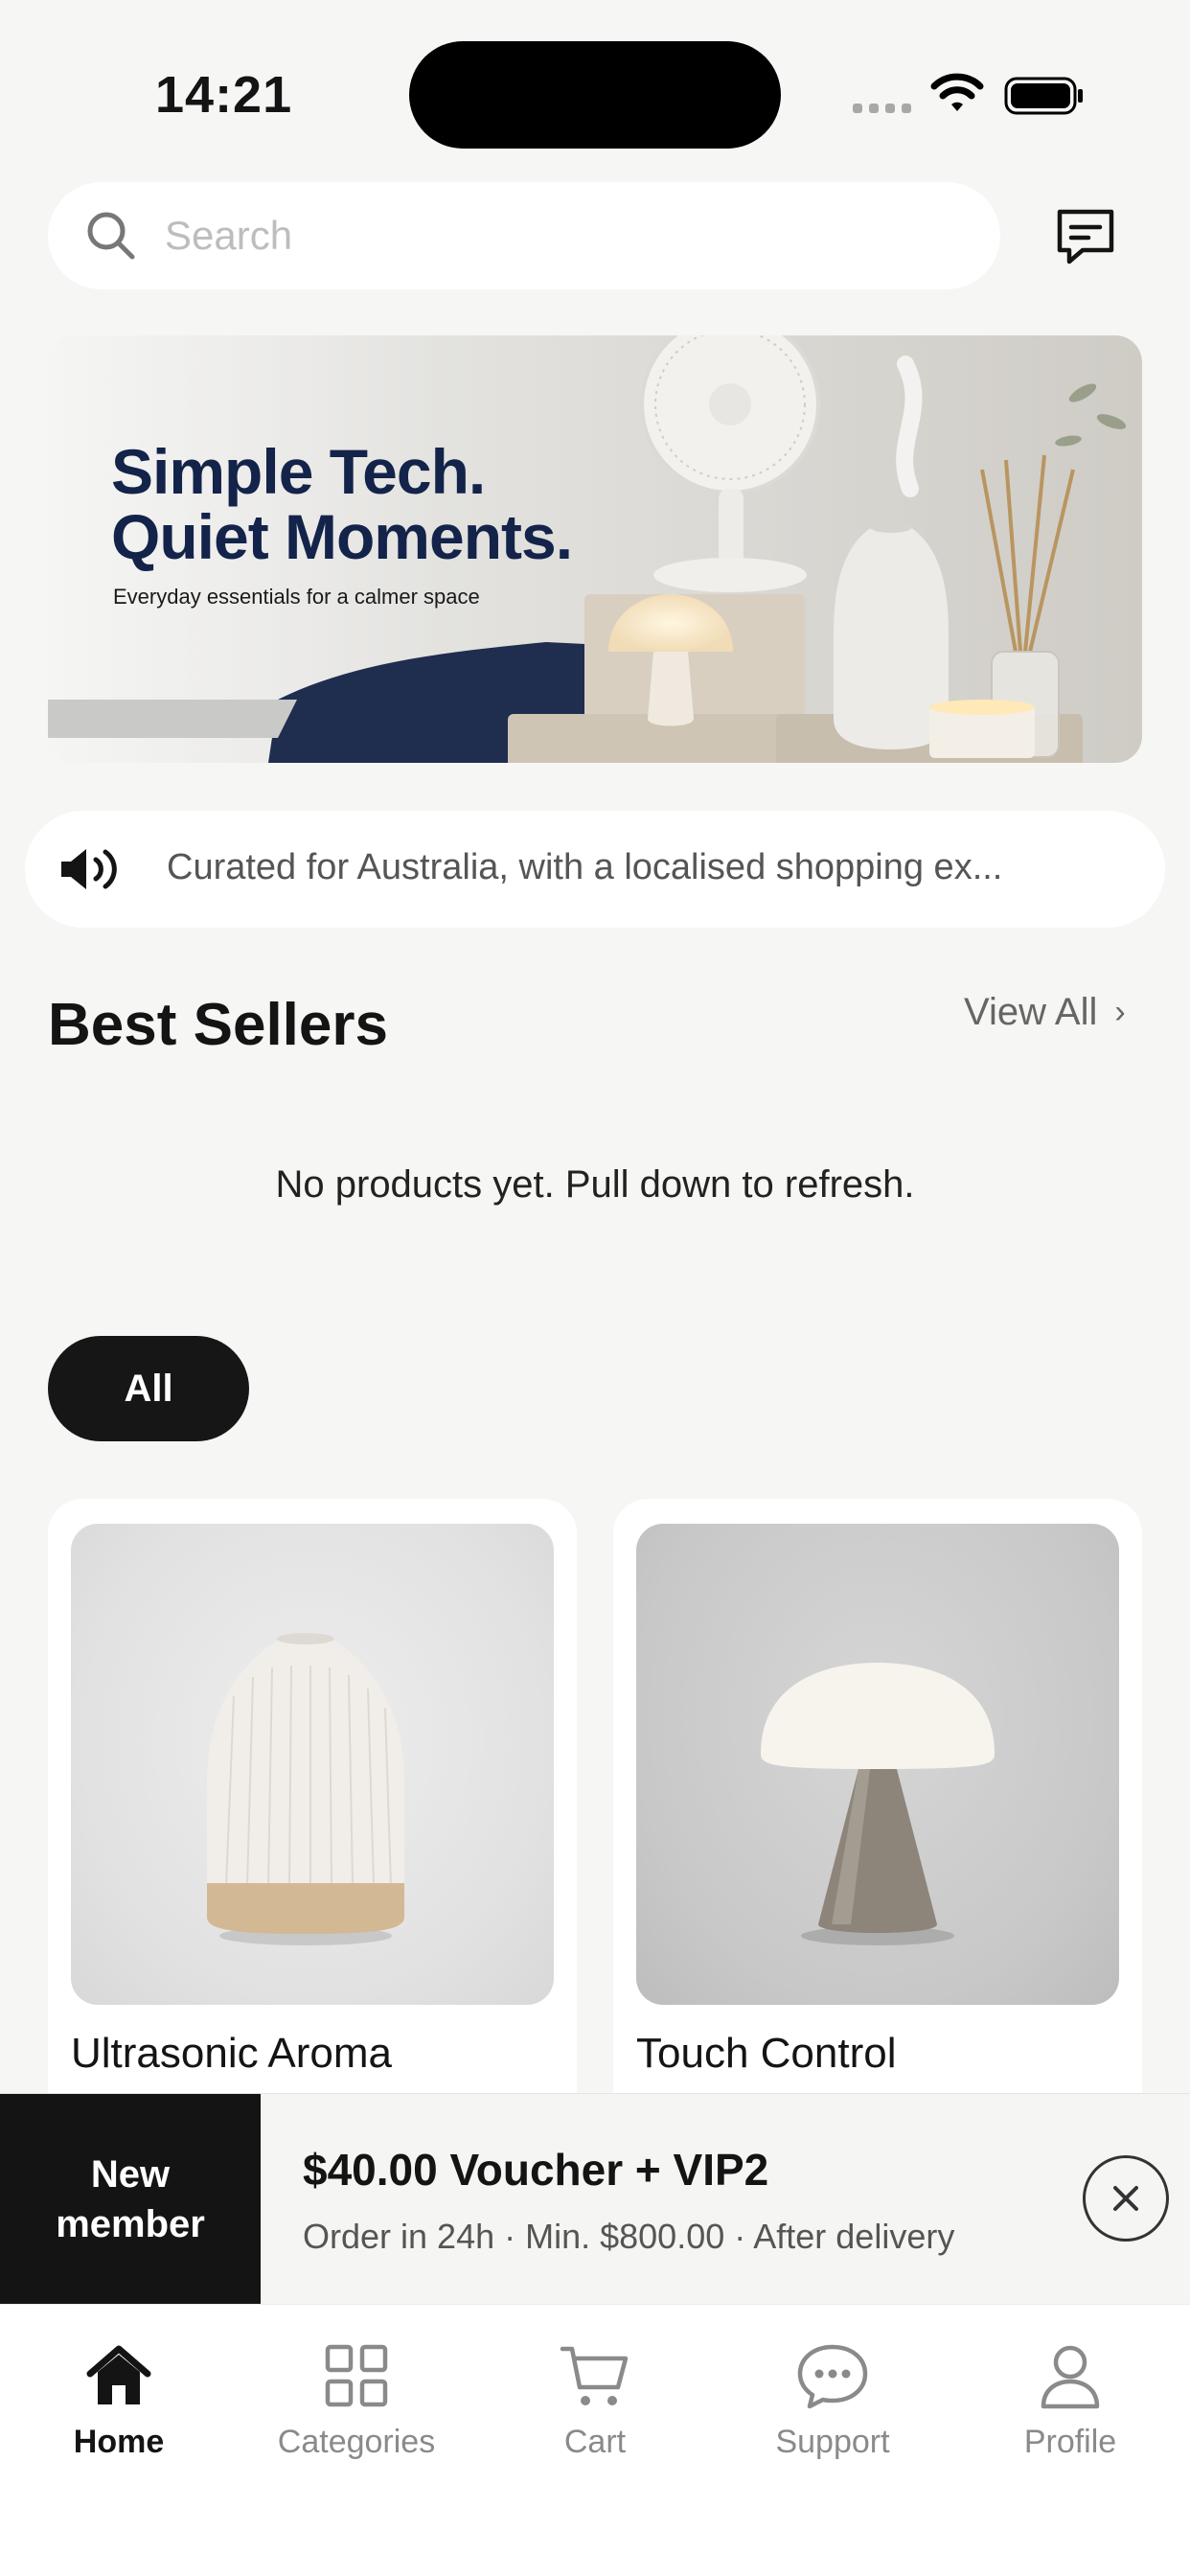 Image resolution: width=1190 pixels, height=2576 pixels. What do you see at coordinates (148, 1388) in the screenshot?
I see `filter-chip-all: All` at bounding box center [148, 1388].